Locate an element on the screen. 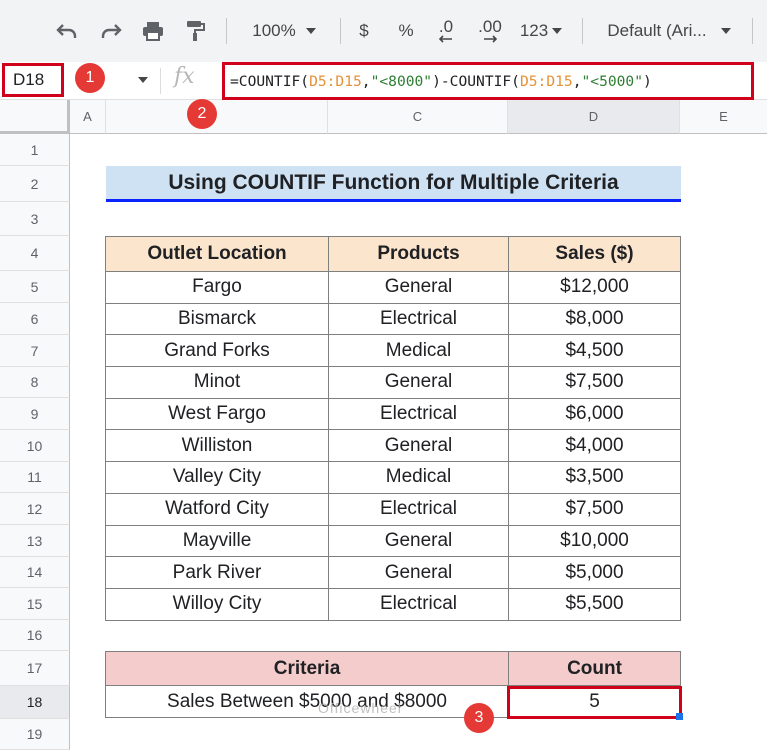 Image resolution: width=767 pixels, height=750 pixels. fill-handle is located at coordinates (679, 716).